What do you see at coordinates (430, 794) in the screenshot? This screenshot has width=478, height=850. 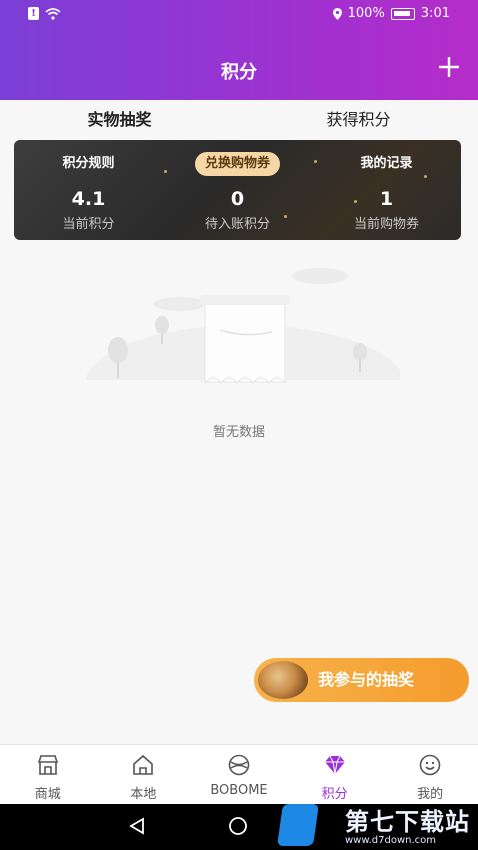 I see `nav-label-me: 我的` at bounding box center [430, 794].